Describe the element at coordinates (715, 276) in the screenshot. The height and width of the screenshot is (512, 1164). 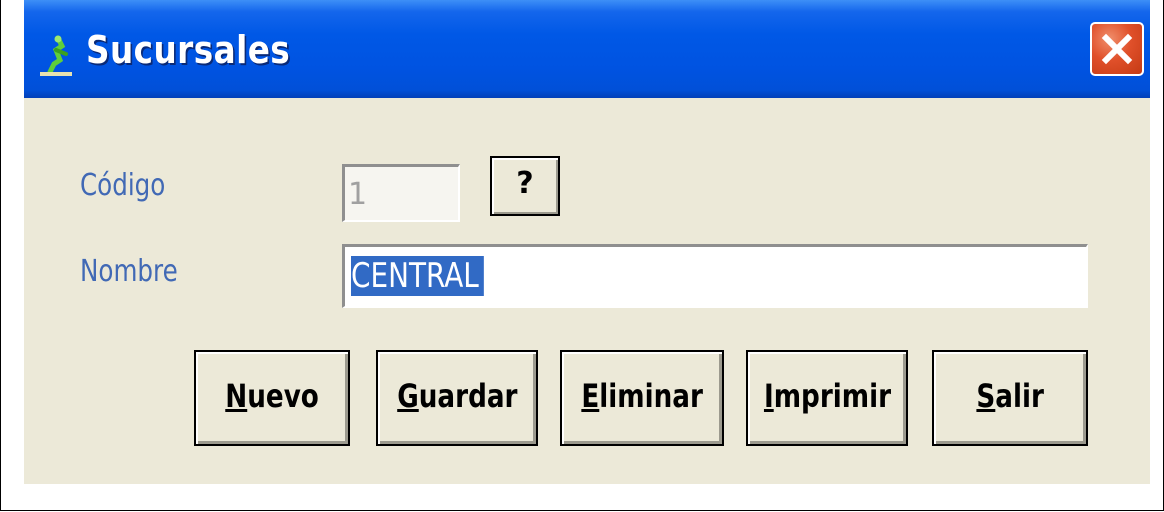
I see `nombre-field: CENTRAL` at that location.